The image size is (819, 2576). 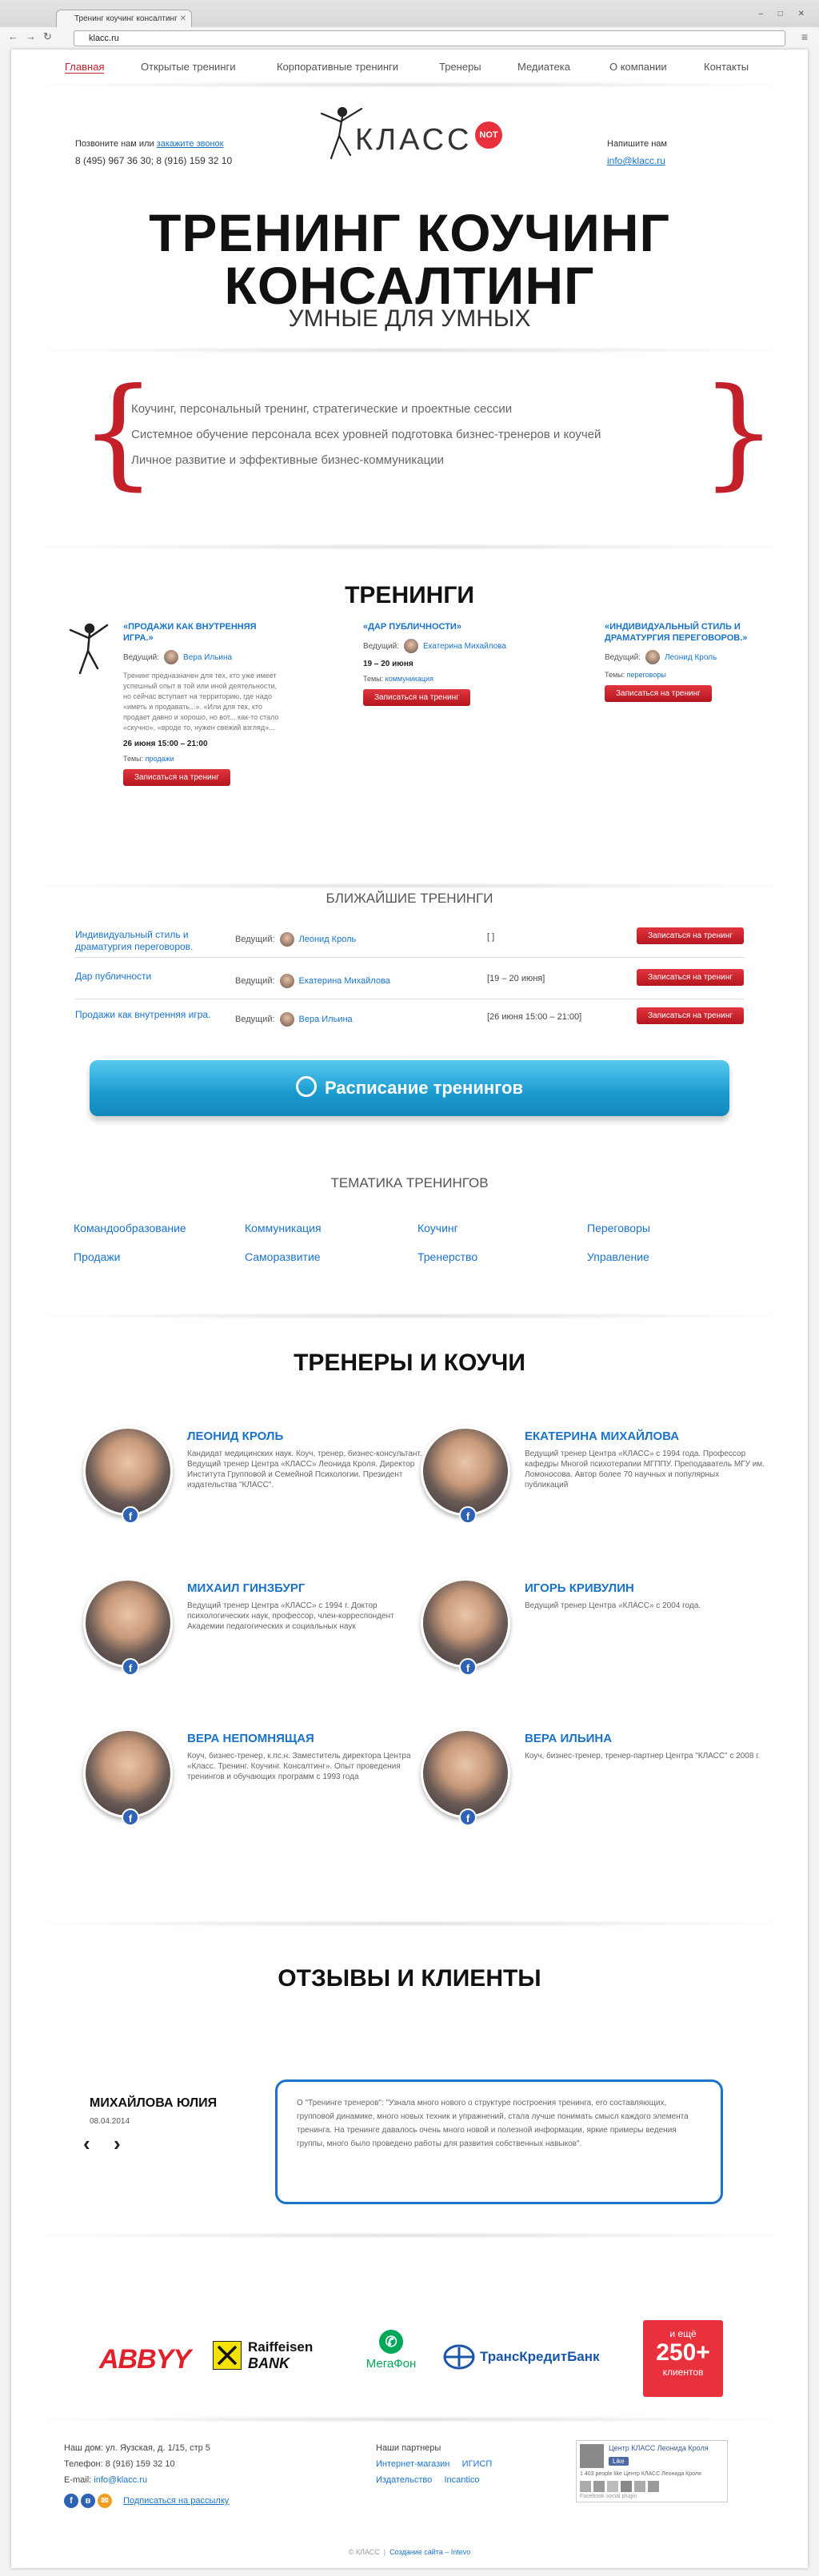 I want to click on upcoming-name-link: Дар публичности, so click(x=155, y=977).